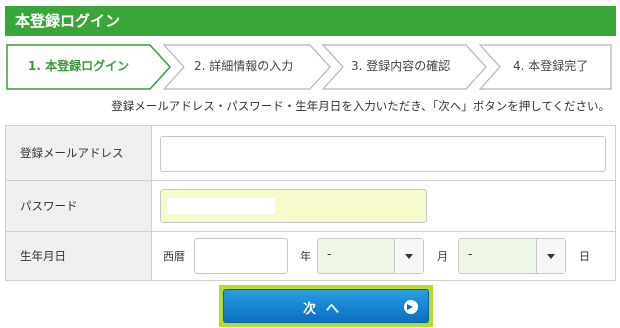 This screenshot has width=620, height=328. I want to click on birthdate-row: 生年月日 西暦 年 - 月 - 日, so click(310, 256).